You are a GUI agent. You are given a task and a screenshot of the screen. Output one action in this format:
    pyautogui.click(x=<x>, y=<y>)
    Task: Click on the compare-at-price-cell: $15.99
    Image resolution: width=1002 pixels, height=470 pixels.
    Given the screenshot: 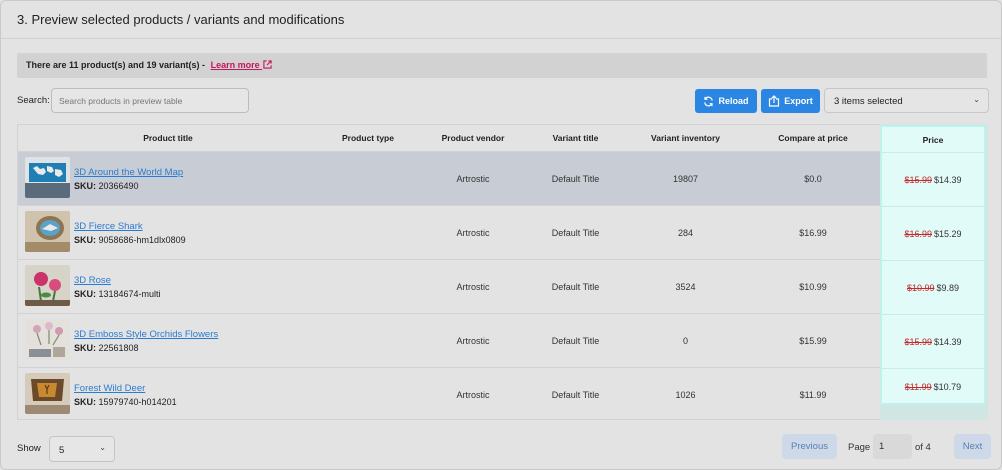 What is the action you would take?
    pyautogui.click(x=813, y=341)
    